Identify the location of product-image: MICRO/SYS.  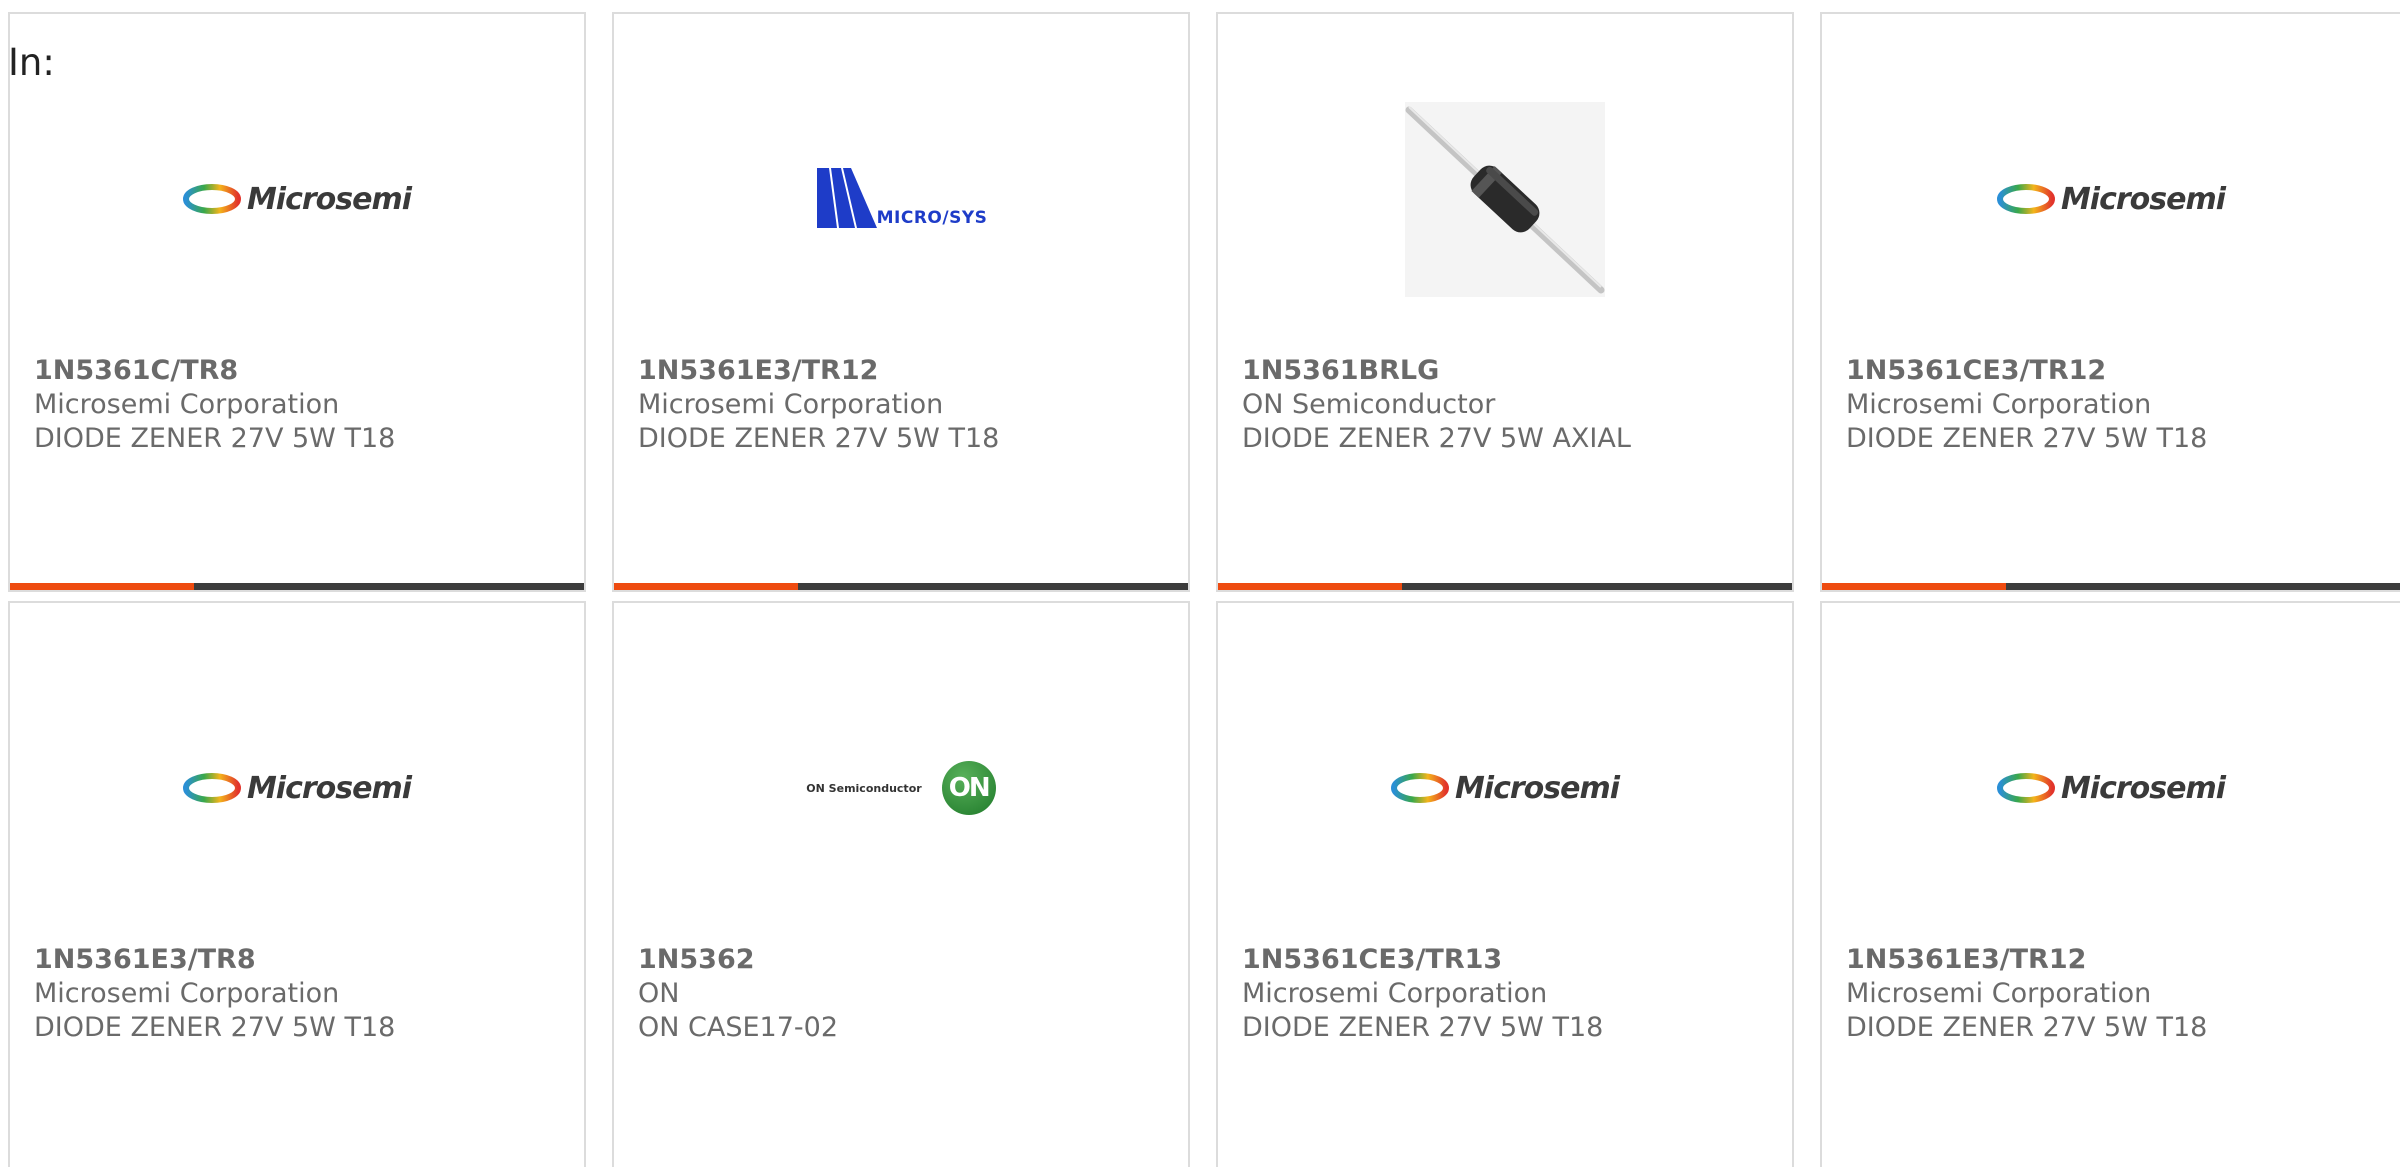
(901, 199).